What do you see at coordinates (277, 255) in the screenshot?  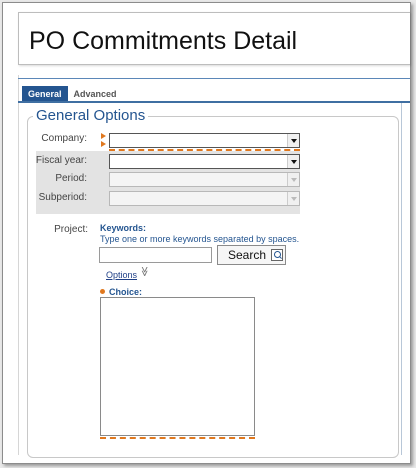 I see `magnifier-icon` at bounding box center [277, 255].